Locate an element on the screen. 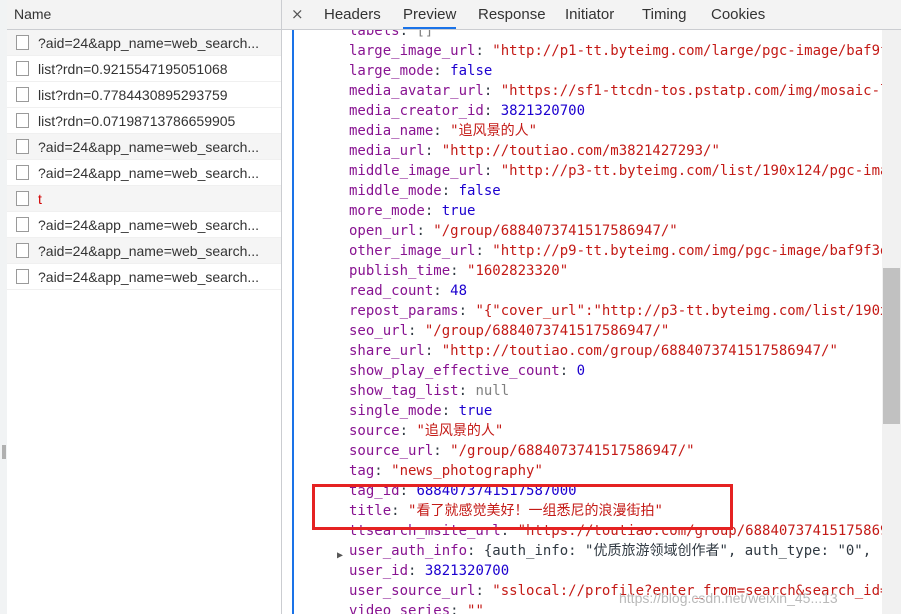  json-property-row: open_url: "/group/6884073741517586947/" is located at coordinates (513, 231).